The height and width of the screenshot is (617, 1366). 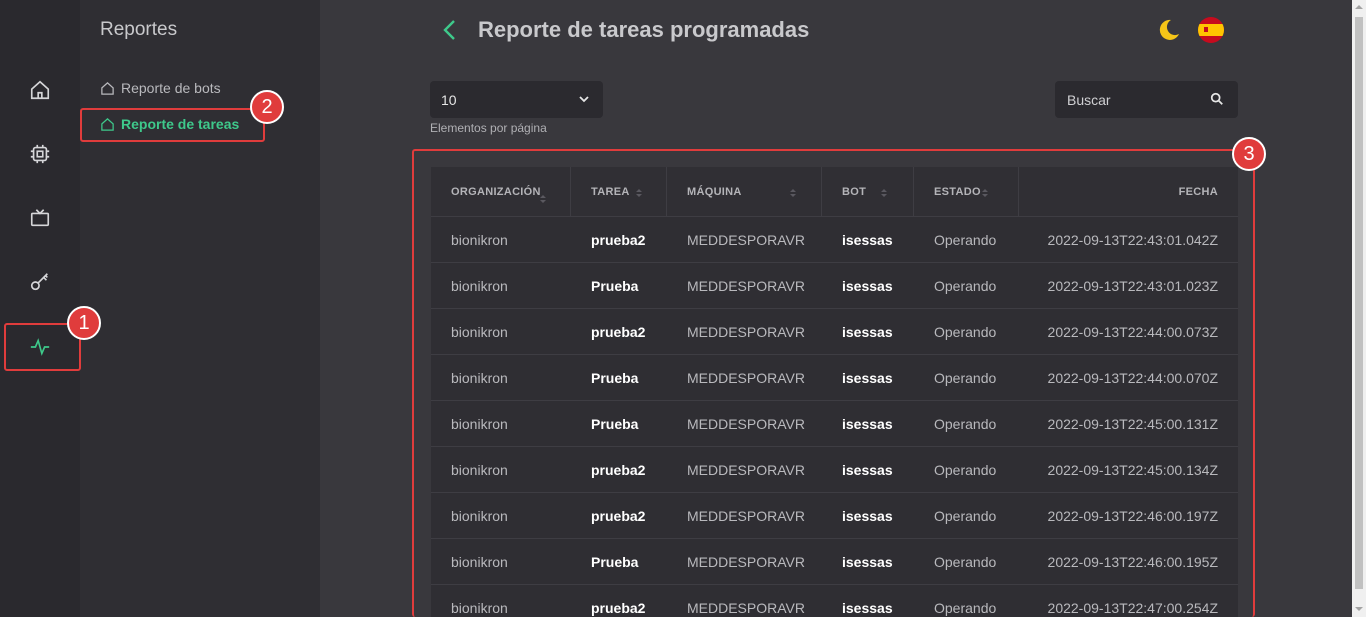 What do you see at coordinates (107, 88) in the screenshot?
I see `home-outline-icon` at bounding box center [107, 88].